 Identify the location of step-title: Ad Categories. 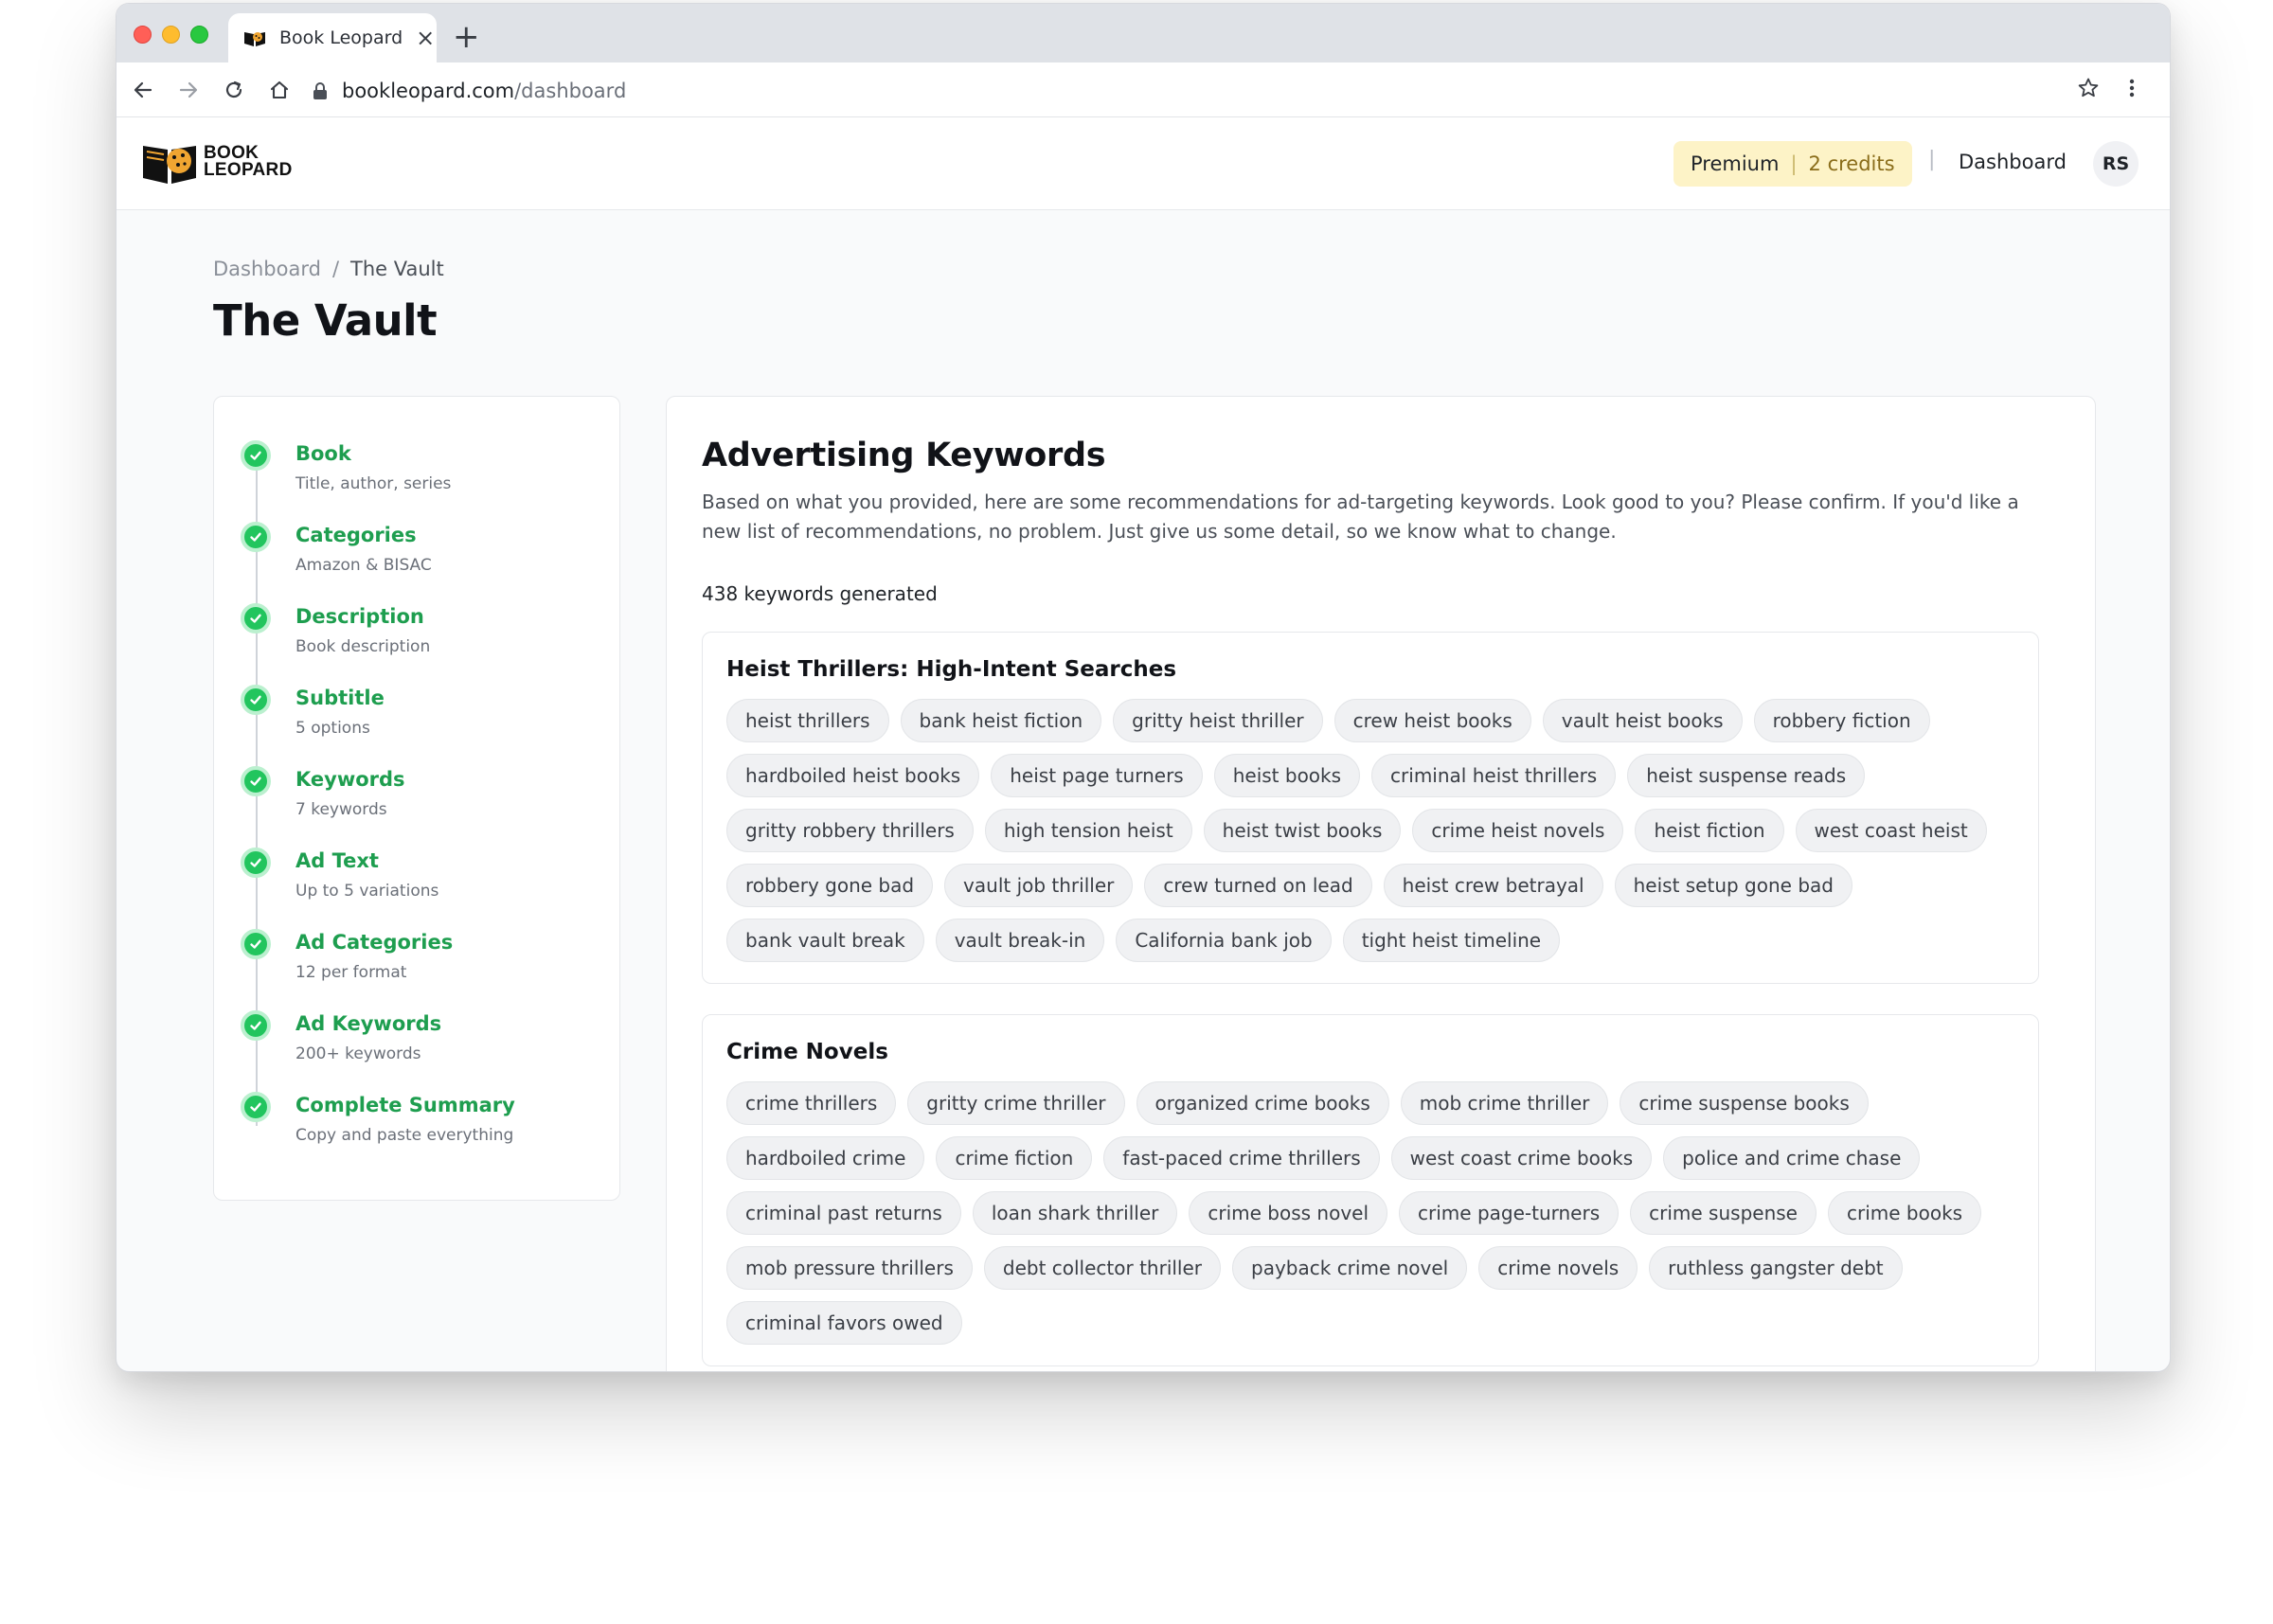
(375, 943).